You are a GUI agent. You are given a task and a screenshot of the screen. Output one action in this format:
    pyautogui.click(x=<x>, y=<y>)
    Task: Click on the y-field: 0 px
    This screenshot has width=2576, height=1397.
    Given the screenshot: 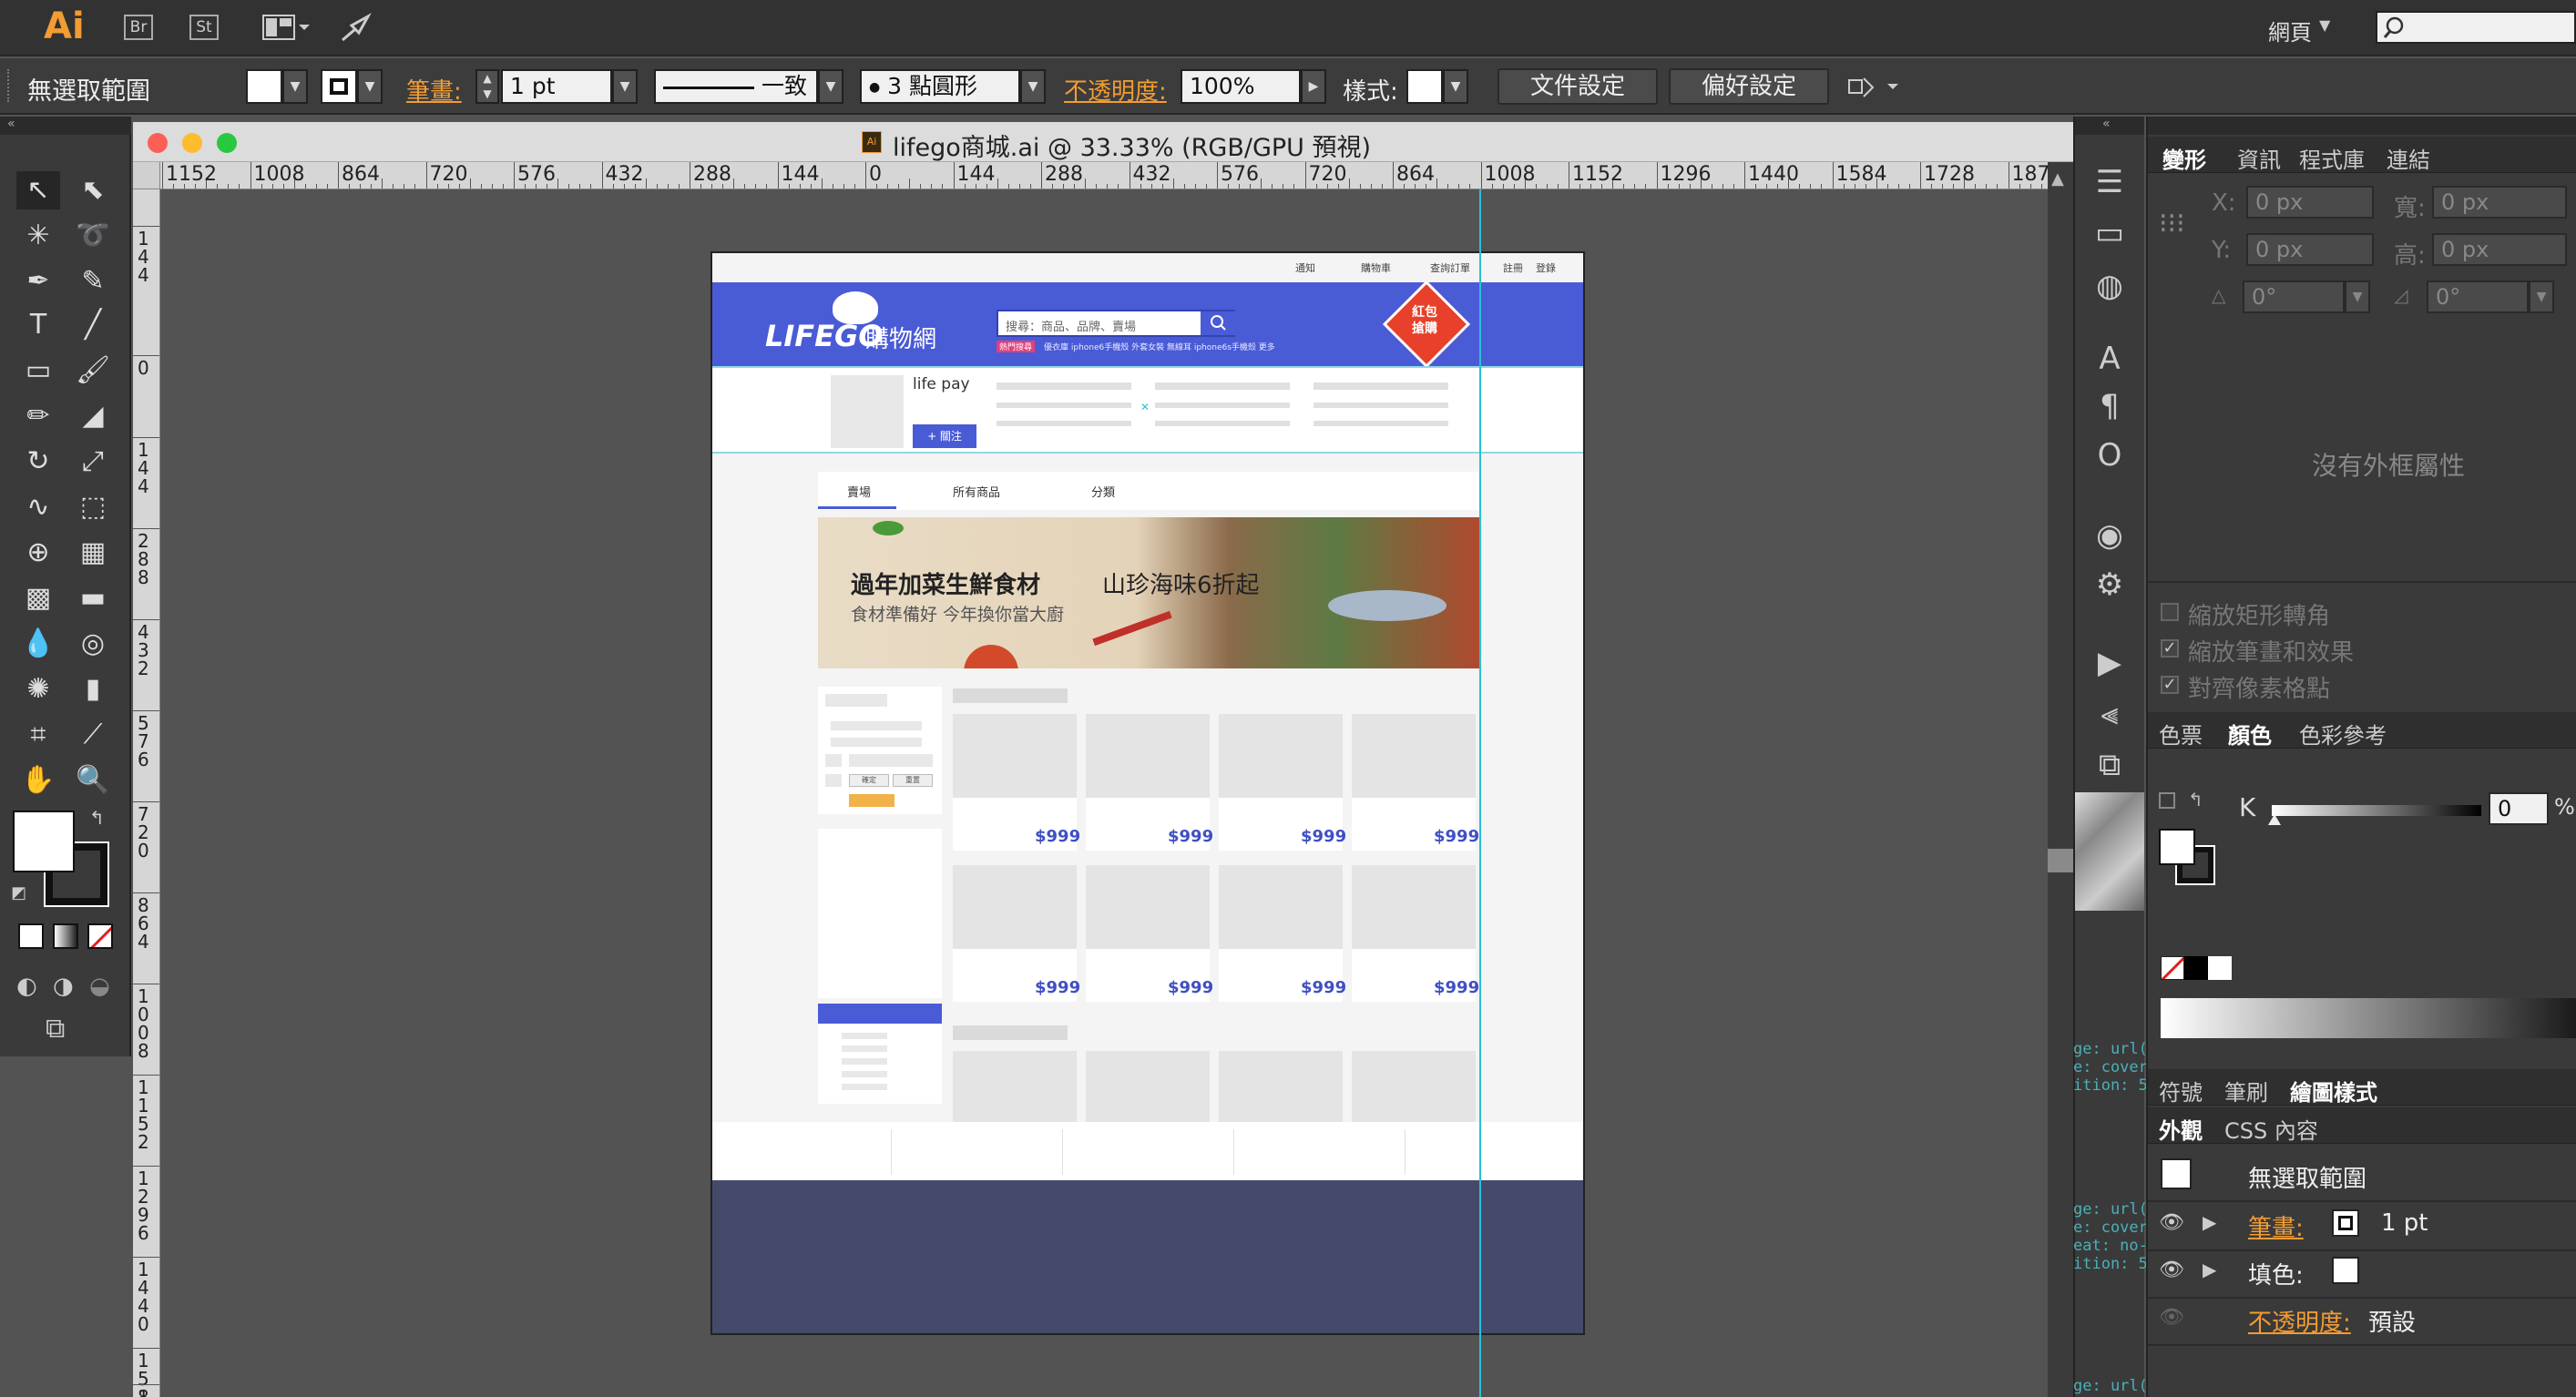 What is the action you would take?
    pyautogui.click(x=2310, y=250)
    